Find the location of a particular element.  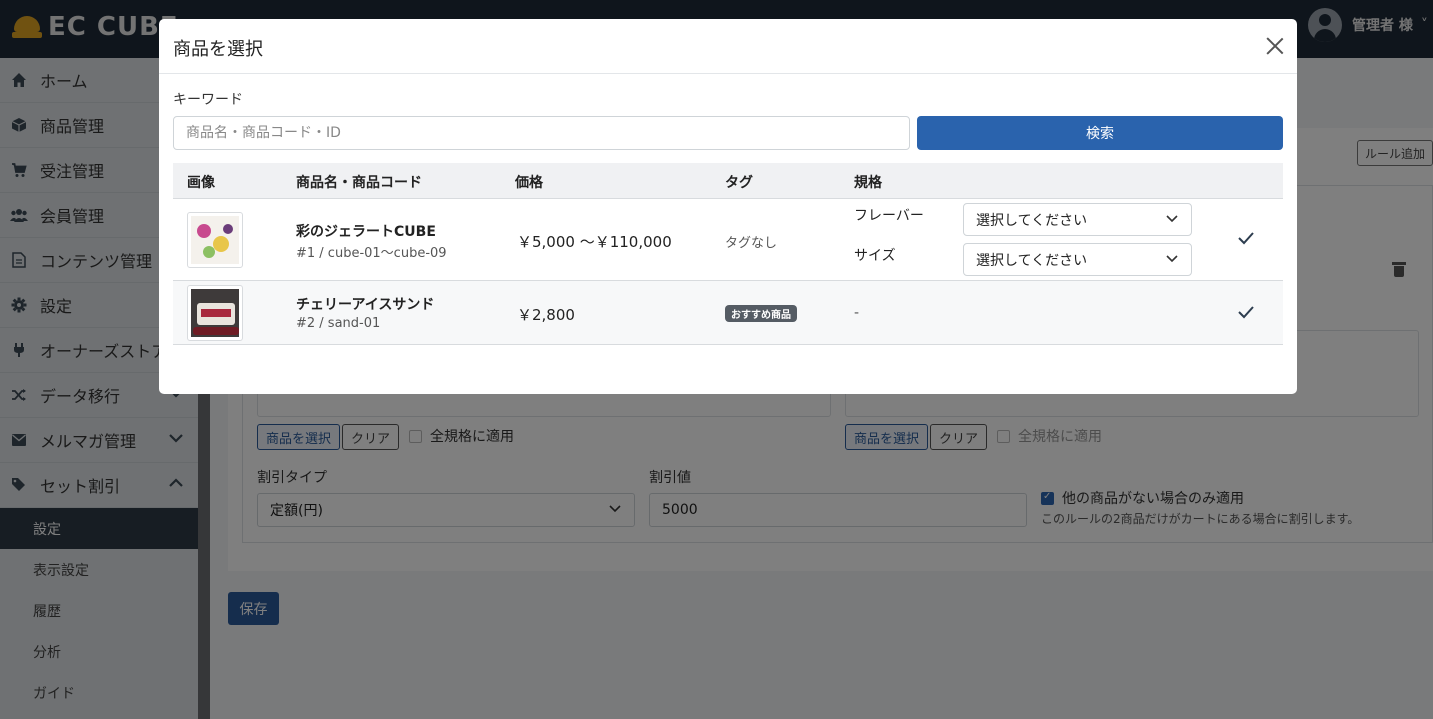

product-name: 彩のジェラートCUBE is located at coordinates (366, 232).